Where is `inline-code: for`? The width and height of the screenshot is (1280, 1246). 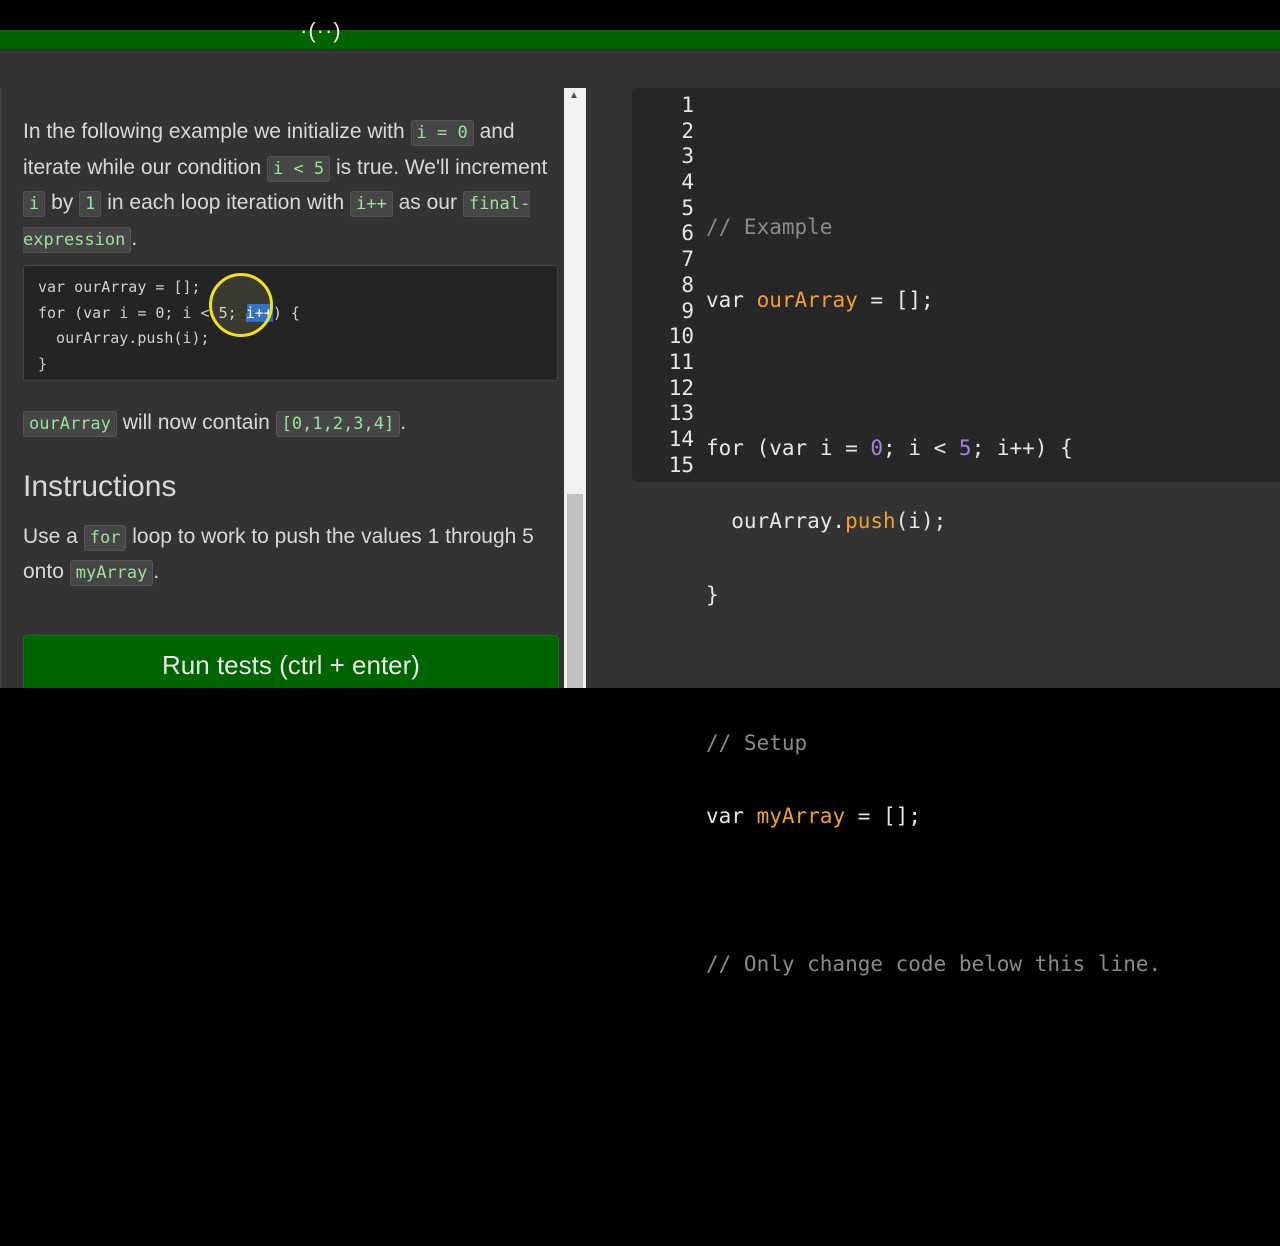 inline-code: for is located at coordinates (105, 538).